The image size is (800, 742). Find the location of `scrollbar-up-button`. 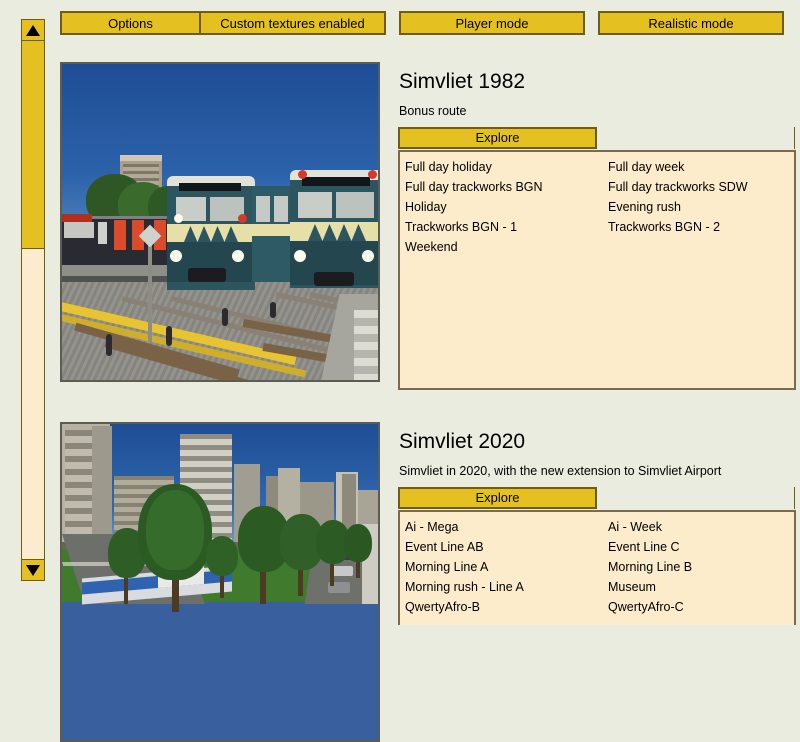

scrollbar-up-button is located at coordinates (33, 30).